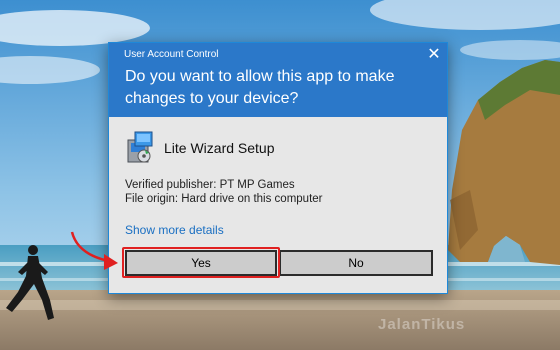  Describe the element at coordinates (174, 230) in the screenshot. I see `show-more-details-link: Show more details` at that location.